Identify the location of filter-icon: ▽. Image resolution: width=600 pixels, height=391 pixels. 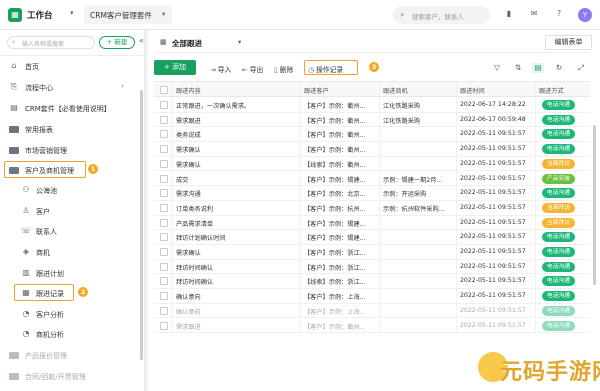
(497, 68).